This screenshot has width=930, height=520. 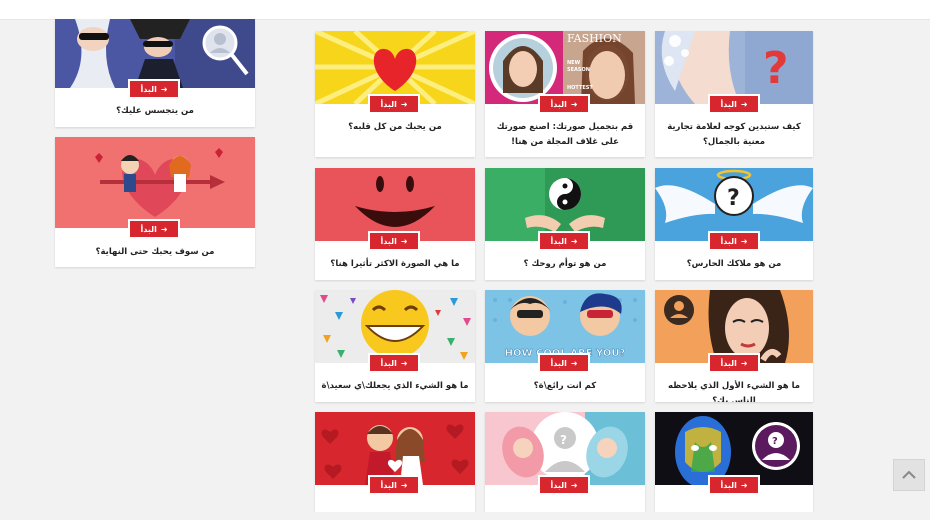 What do you see at coordinates (155, 252) in the screenshot?
I see `card-title: من سوف يحبك حتى النهاية؟` at bounding box center [155, 252].